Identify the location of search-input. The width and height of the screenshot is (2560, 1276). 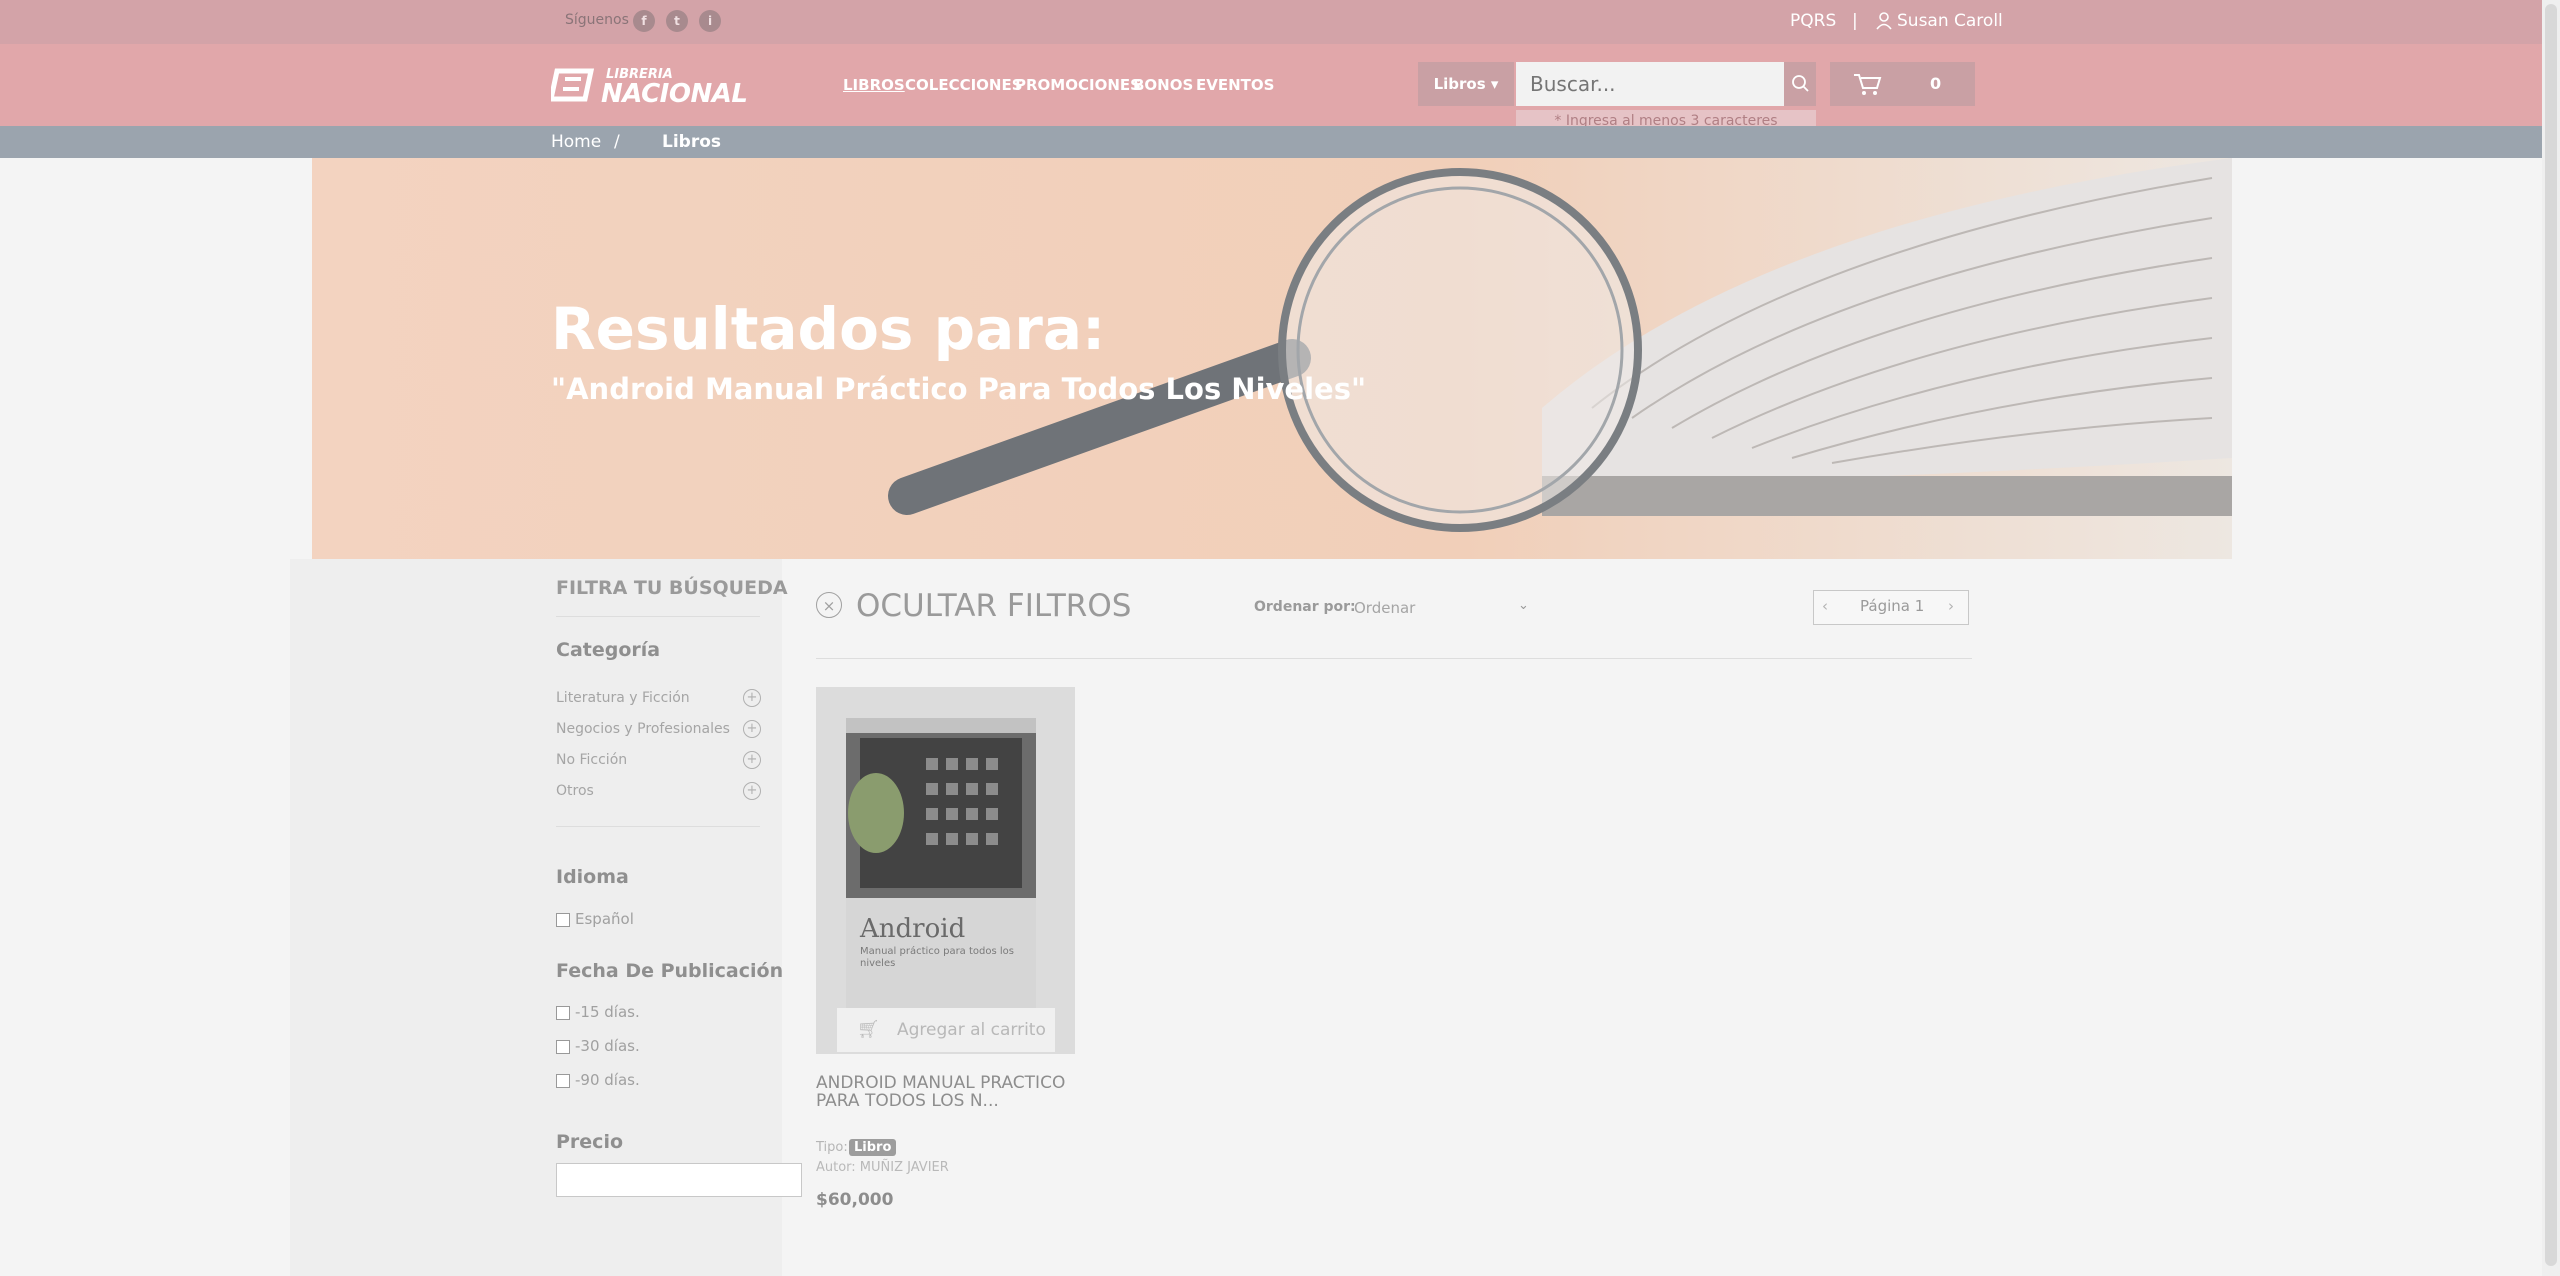
(1650, 84).